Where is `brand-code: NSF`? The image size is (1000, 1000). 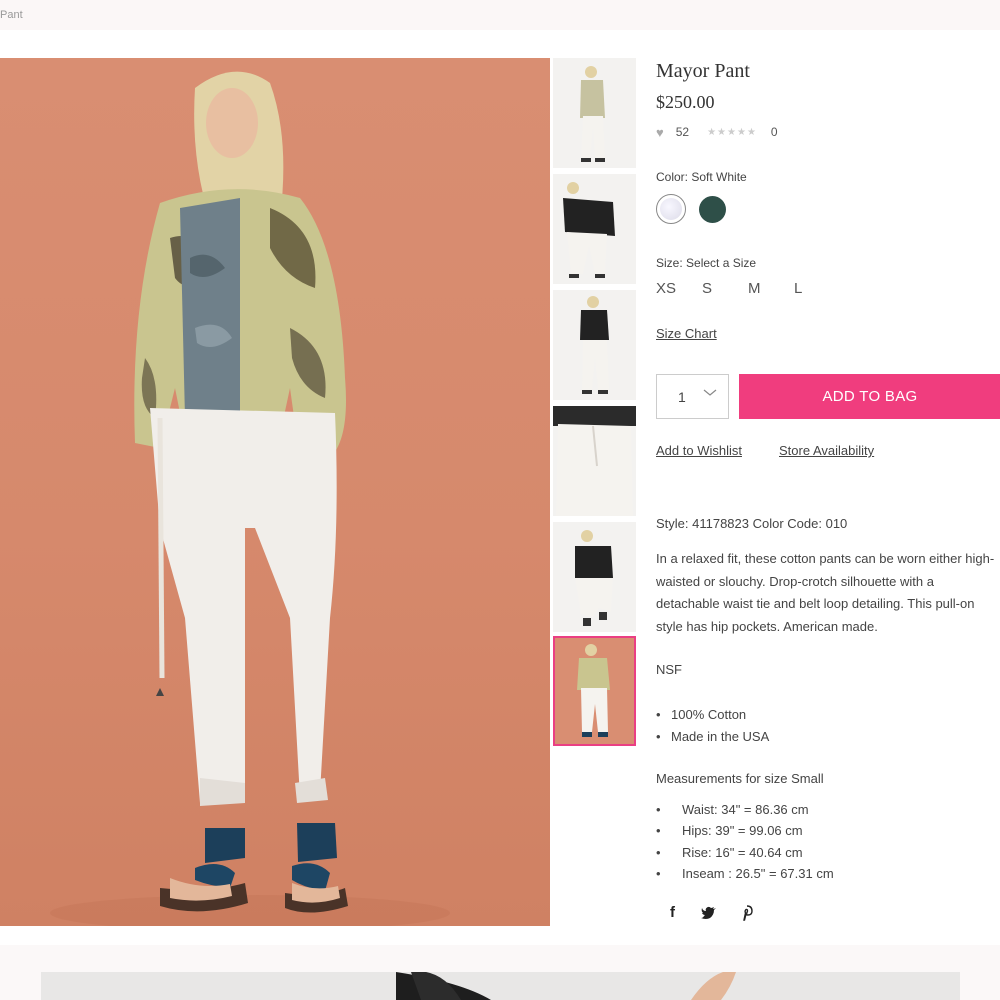 brand-code: NSF is located at coordinates (669, 669).